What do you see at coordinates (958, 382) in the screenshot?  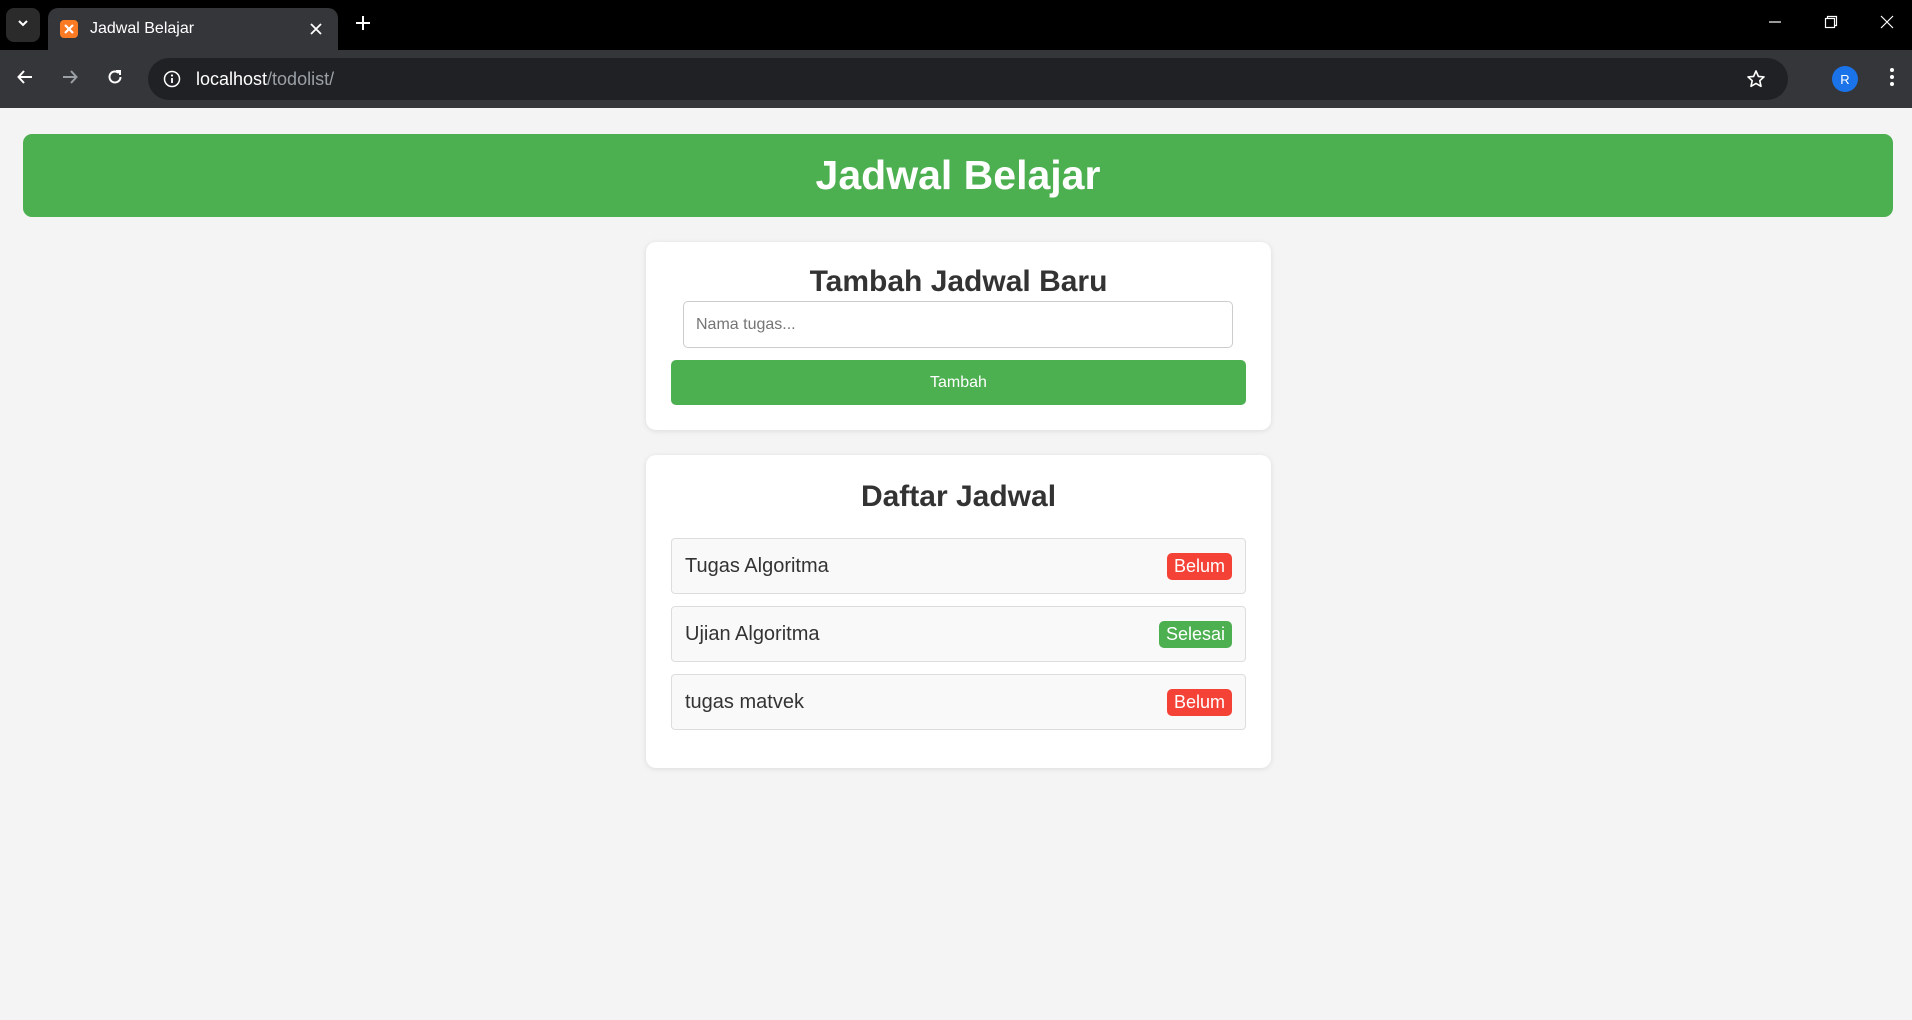 I see `add-button: Tambah` at bounding box center [958, 382].